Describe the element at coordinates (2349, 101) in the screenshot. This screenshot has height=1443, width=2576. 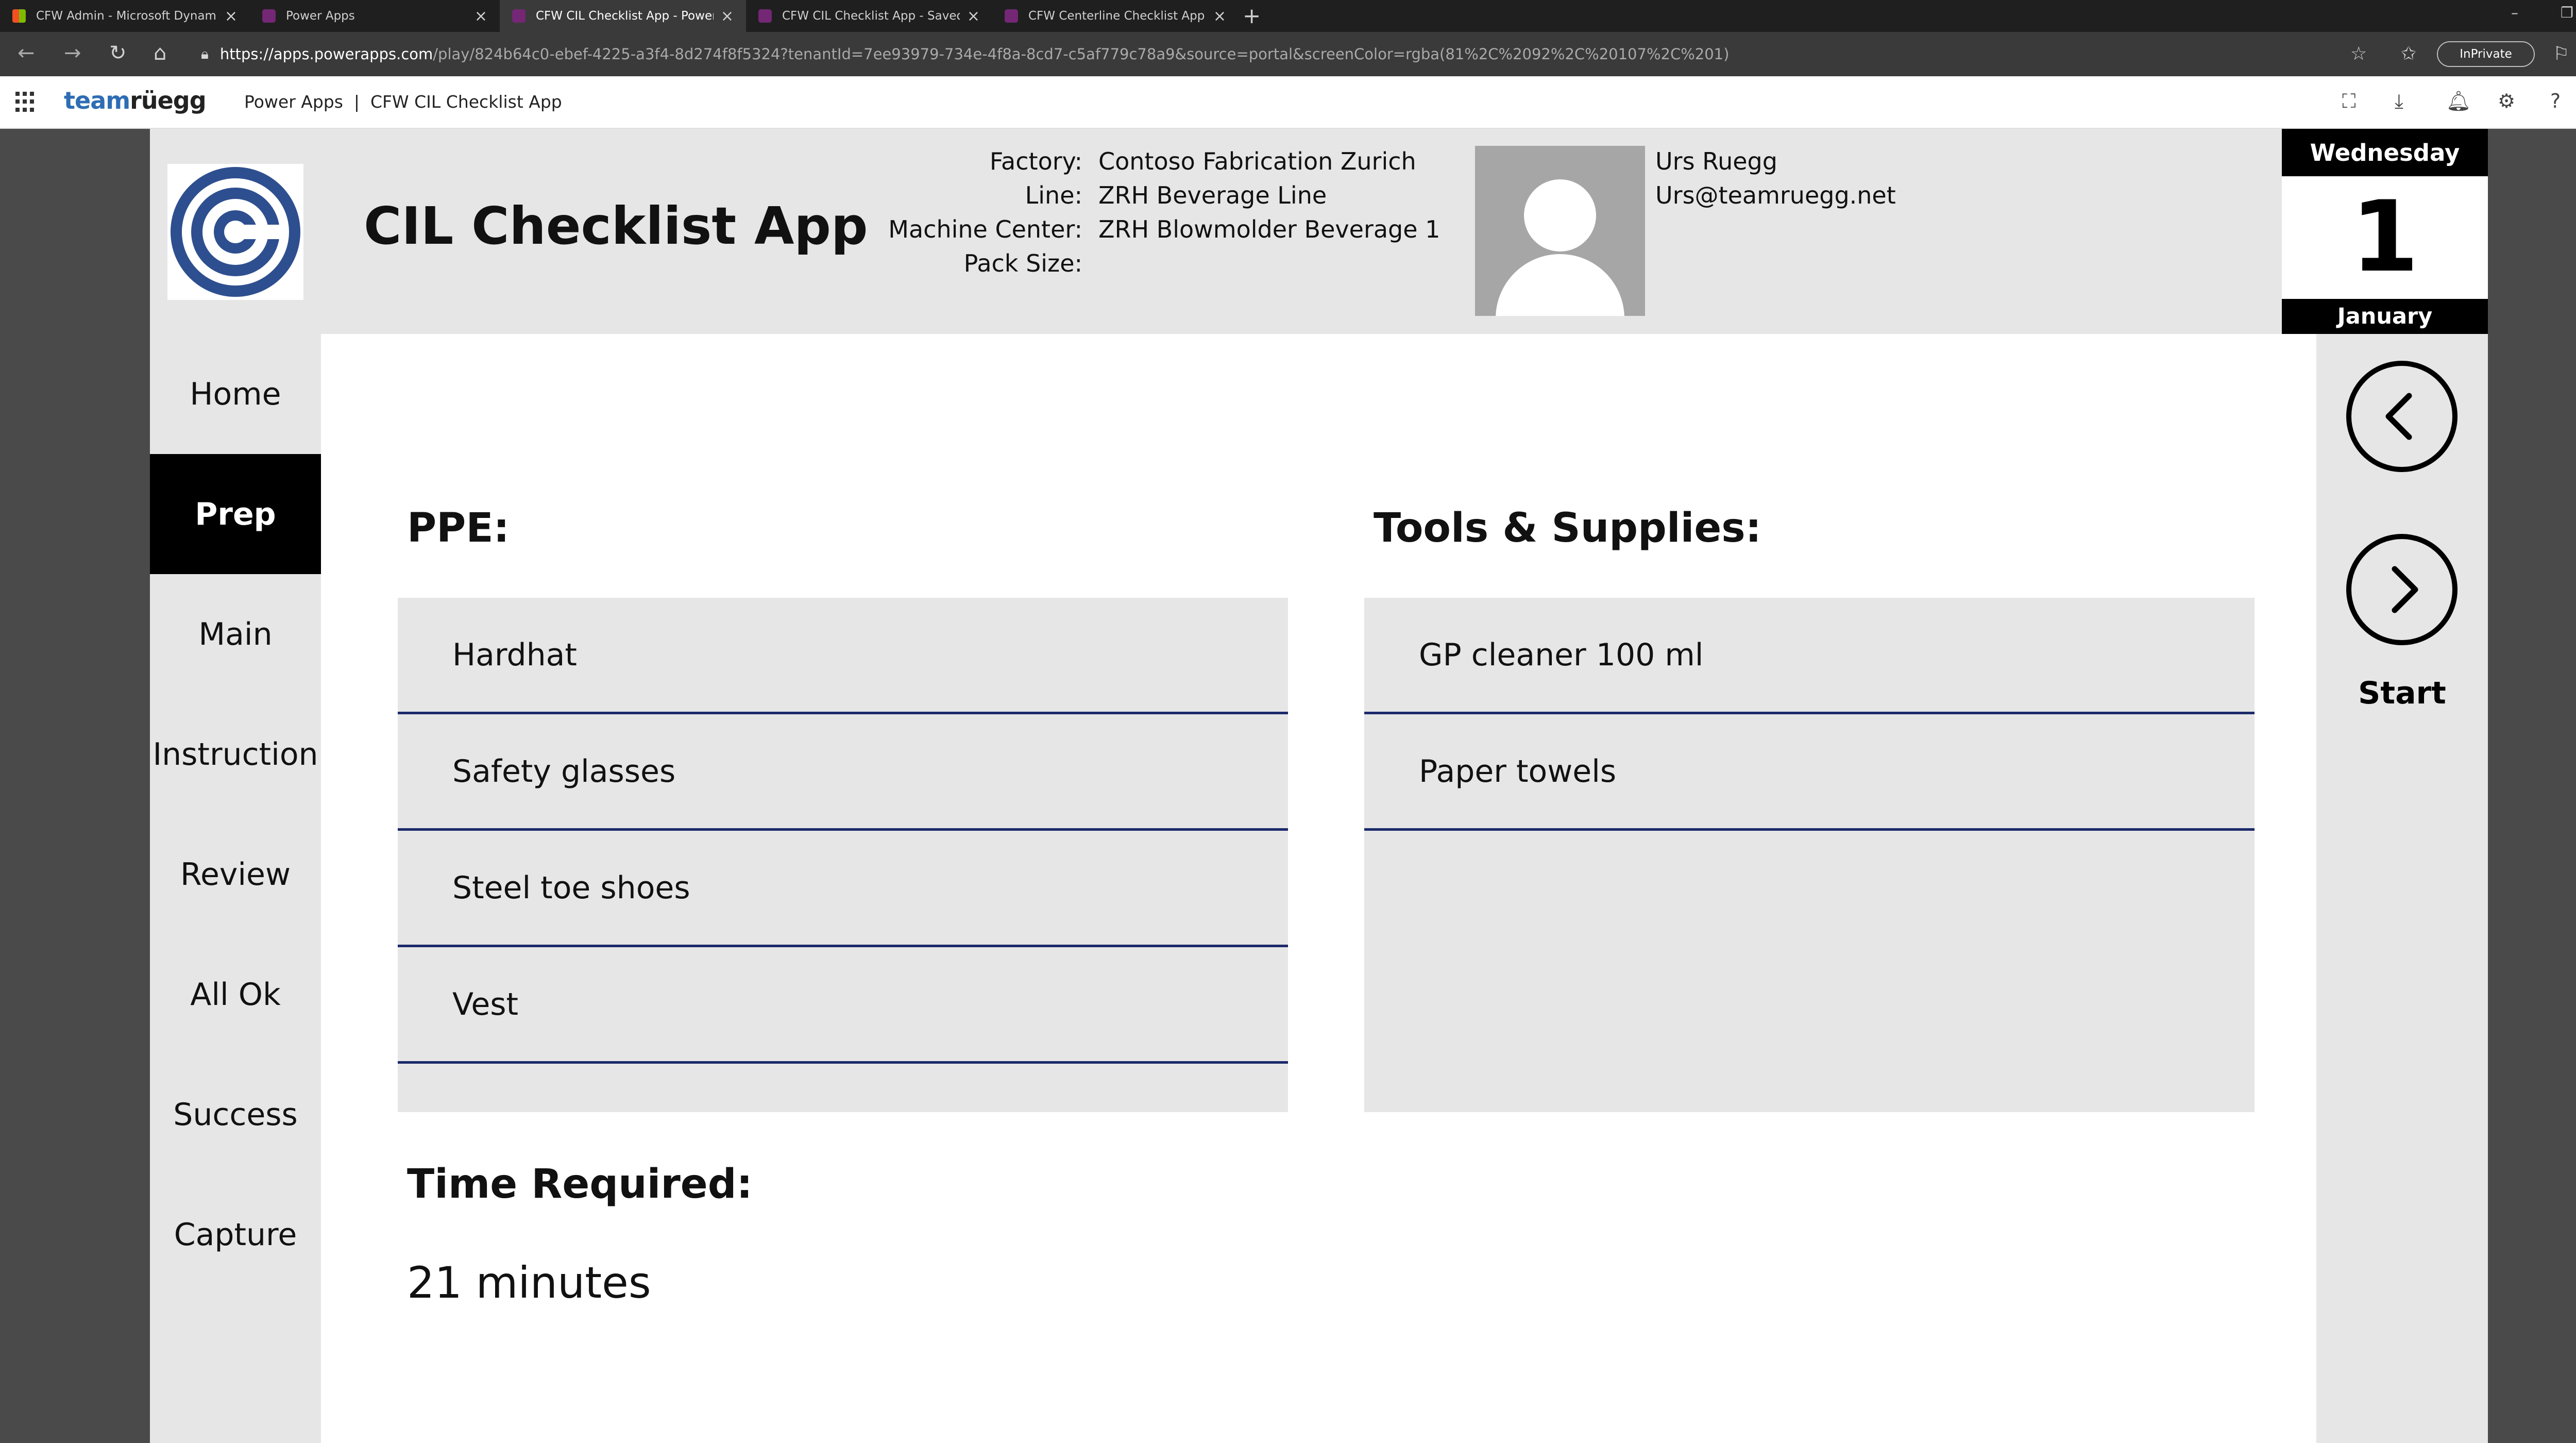
I see `fullscreen-icon: ⛶` at that location.